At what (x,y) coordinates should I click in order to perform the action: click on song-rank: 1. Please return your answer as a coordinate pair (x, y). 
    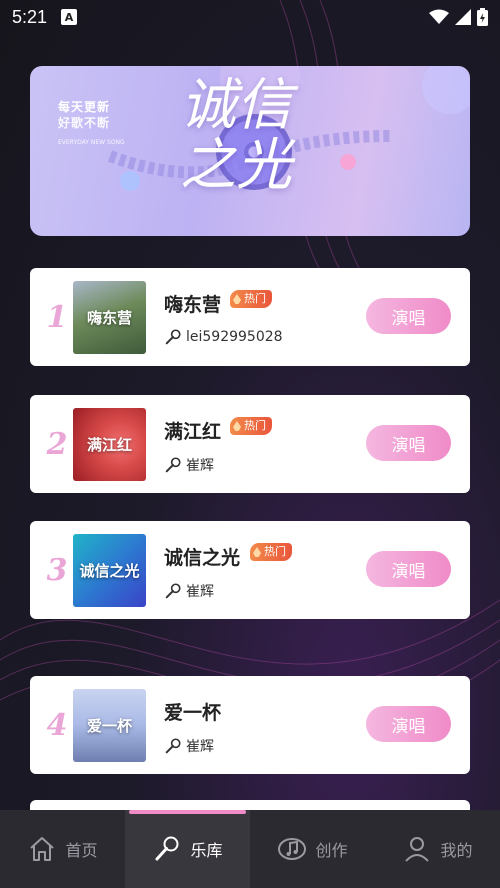
    Looking at the image, I should click on (57, 317).